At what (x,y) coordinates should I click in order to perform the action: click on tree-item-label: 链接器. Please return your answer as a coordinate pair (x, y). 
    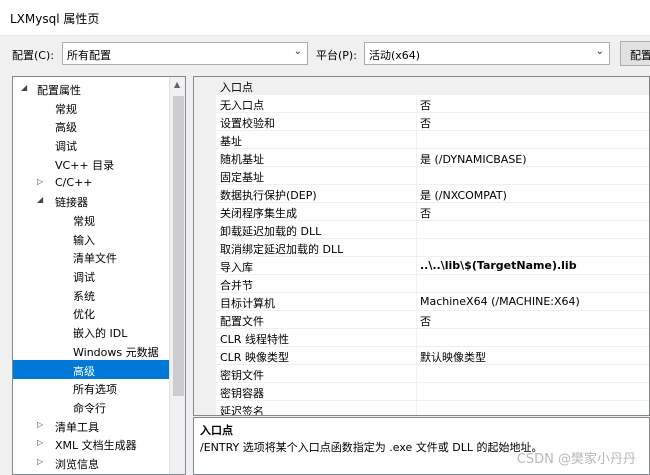
    Looking at the image, I should click on (71, 203).